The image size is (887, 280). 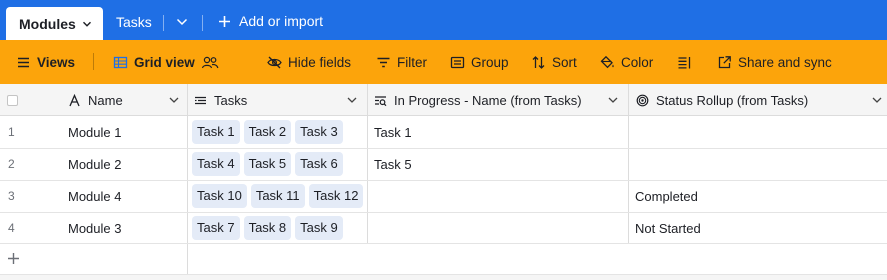 What do you see at coordinates (12, 100) in the screenshot?
I see `select-all-checkbox` at bounding box center [12, 100].